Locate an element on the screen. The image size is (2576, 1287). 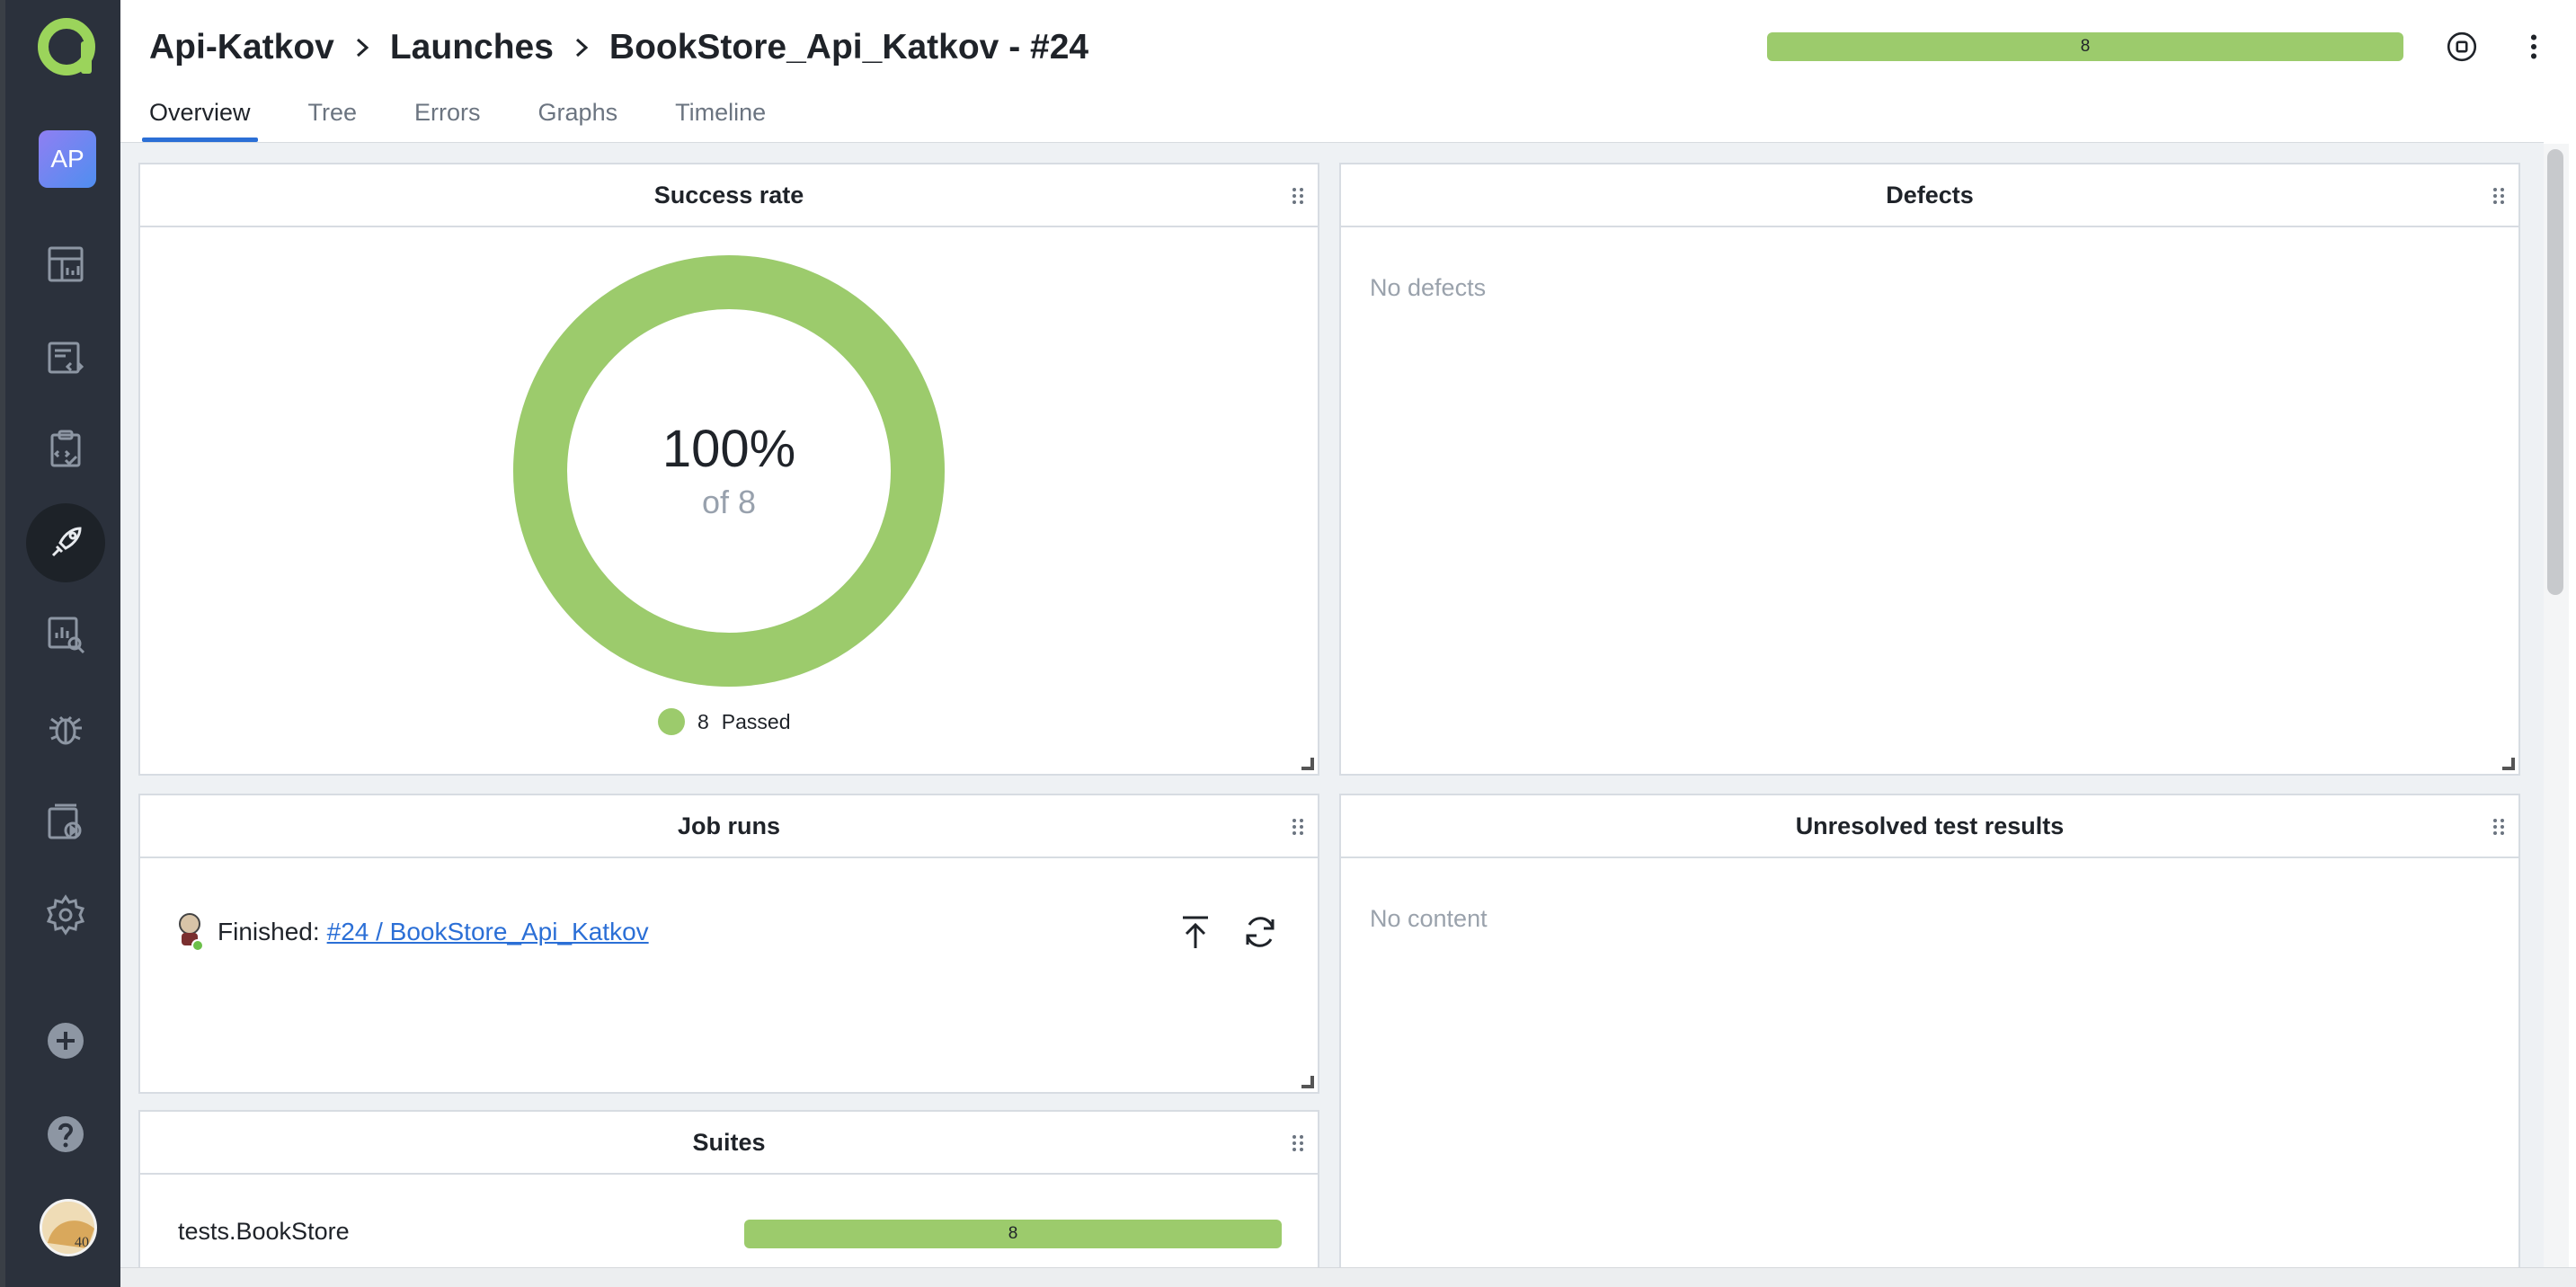
widget-title: Job runs is located at coordinates (729, 826).